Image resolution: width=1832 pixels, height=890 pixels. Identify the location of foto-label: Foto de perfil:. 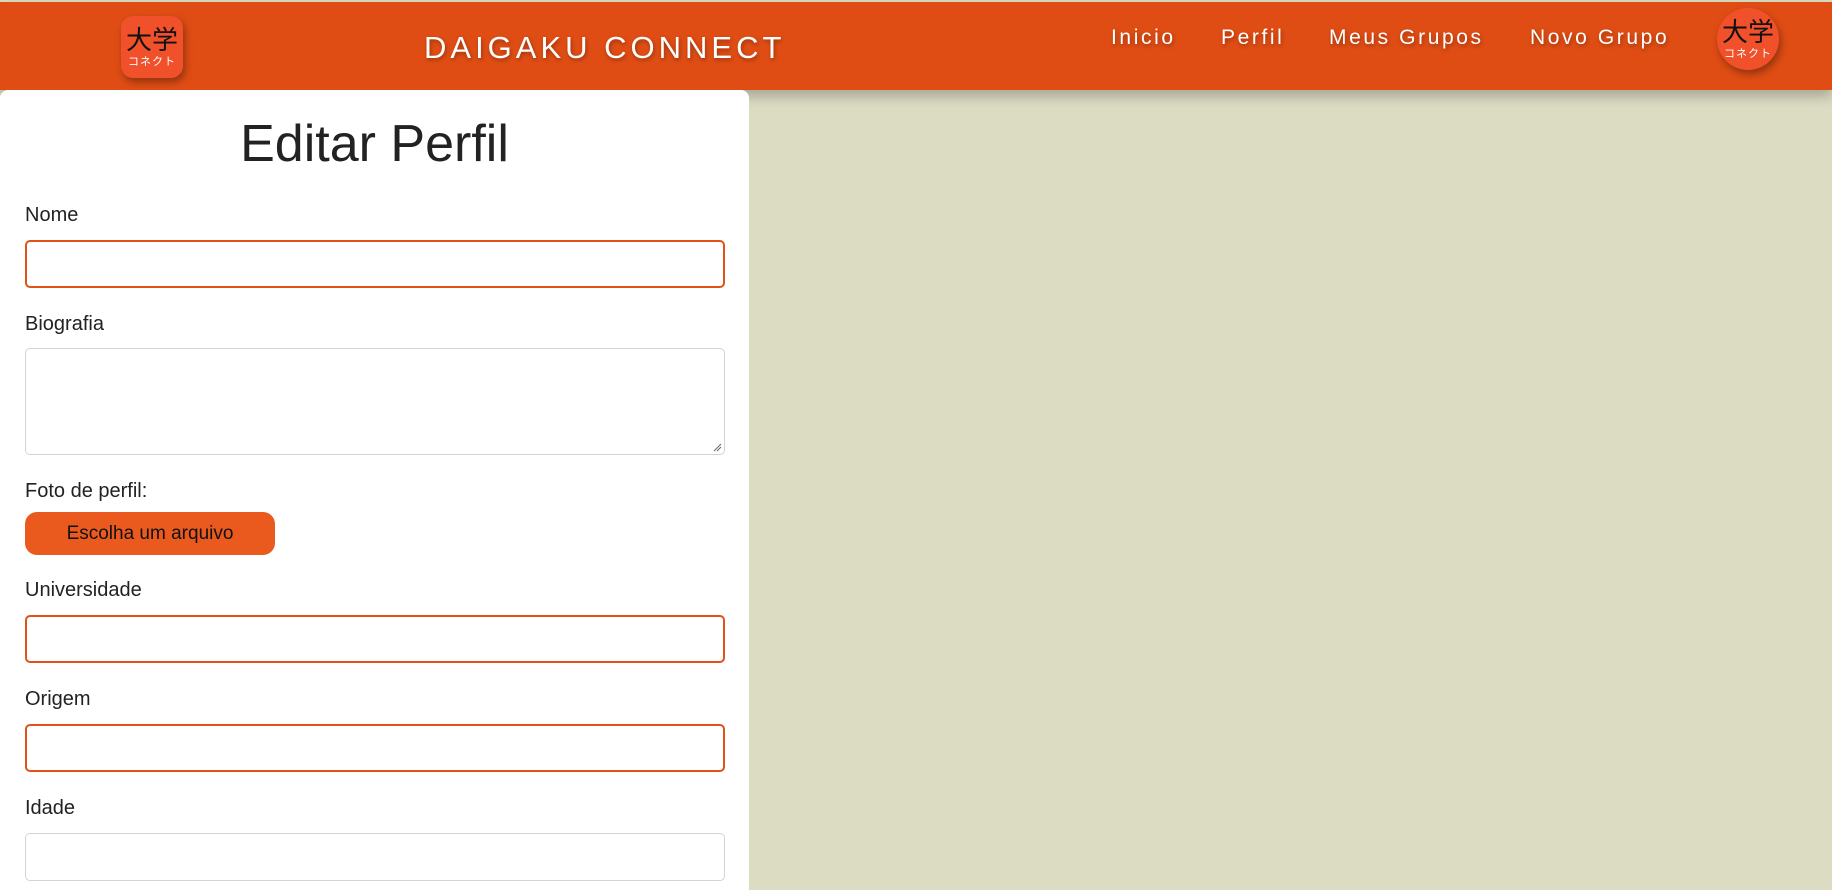
(86, 491).